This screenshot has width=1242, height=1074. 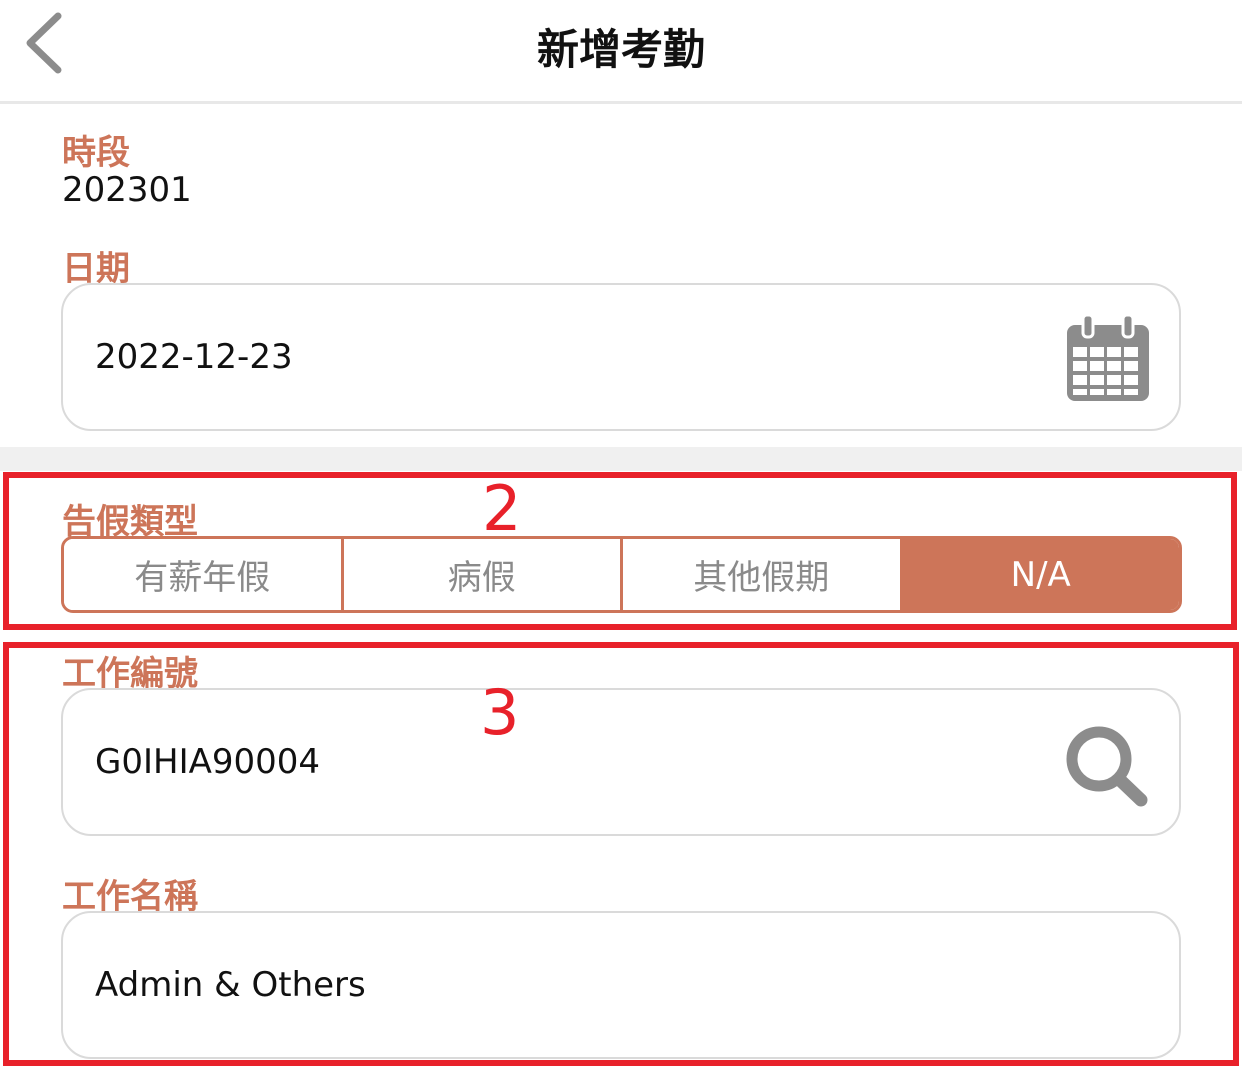 I want to click on header-bar: 新增考勤, so click(x=621, y=52).